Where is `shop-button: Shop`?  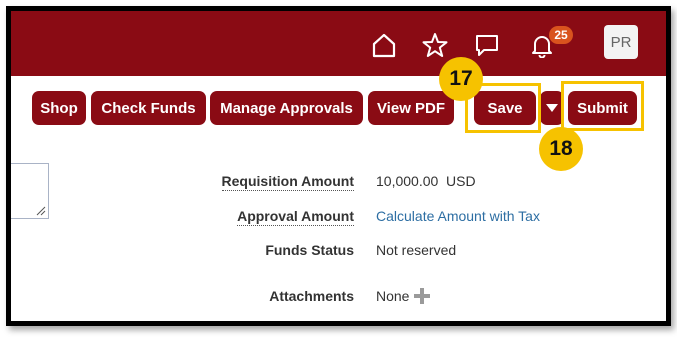 shop-button: Shop is located at coordinates (59, 108).